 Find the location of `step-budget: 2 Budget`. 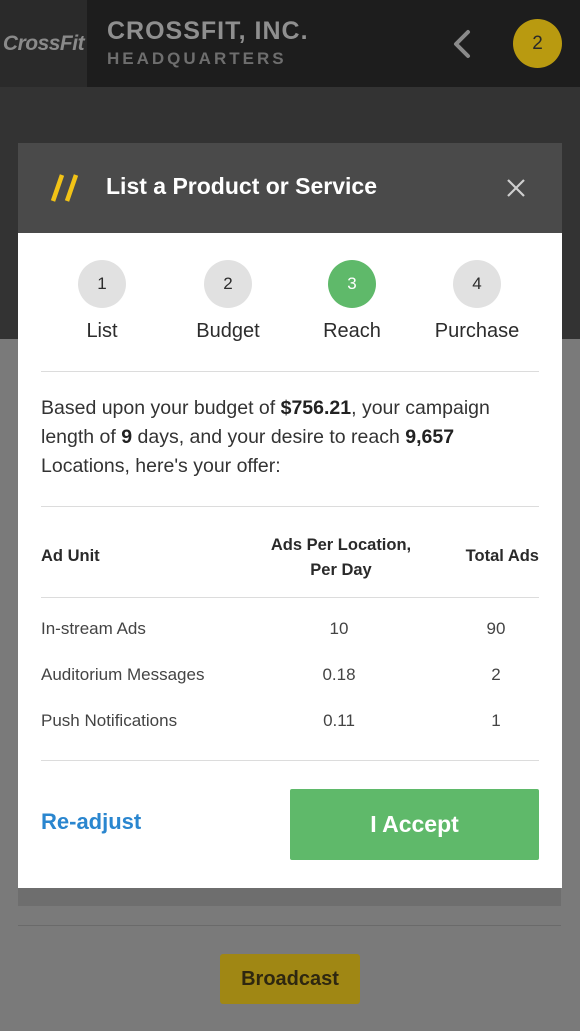

step-budget: 2 Budget is located at coordinates (228, 301).